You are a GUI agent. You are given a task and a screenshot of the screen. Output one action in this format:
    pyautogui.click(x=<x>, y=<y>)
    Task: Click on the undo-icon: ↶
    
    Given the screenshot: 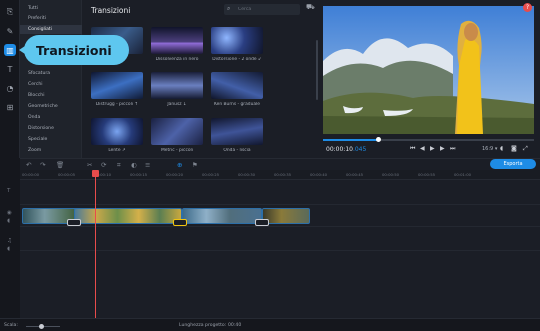 What is the action you would take?
    pyautogui.click(x=28, y=165)
    